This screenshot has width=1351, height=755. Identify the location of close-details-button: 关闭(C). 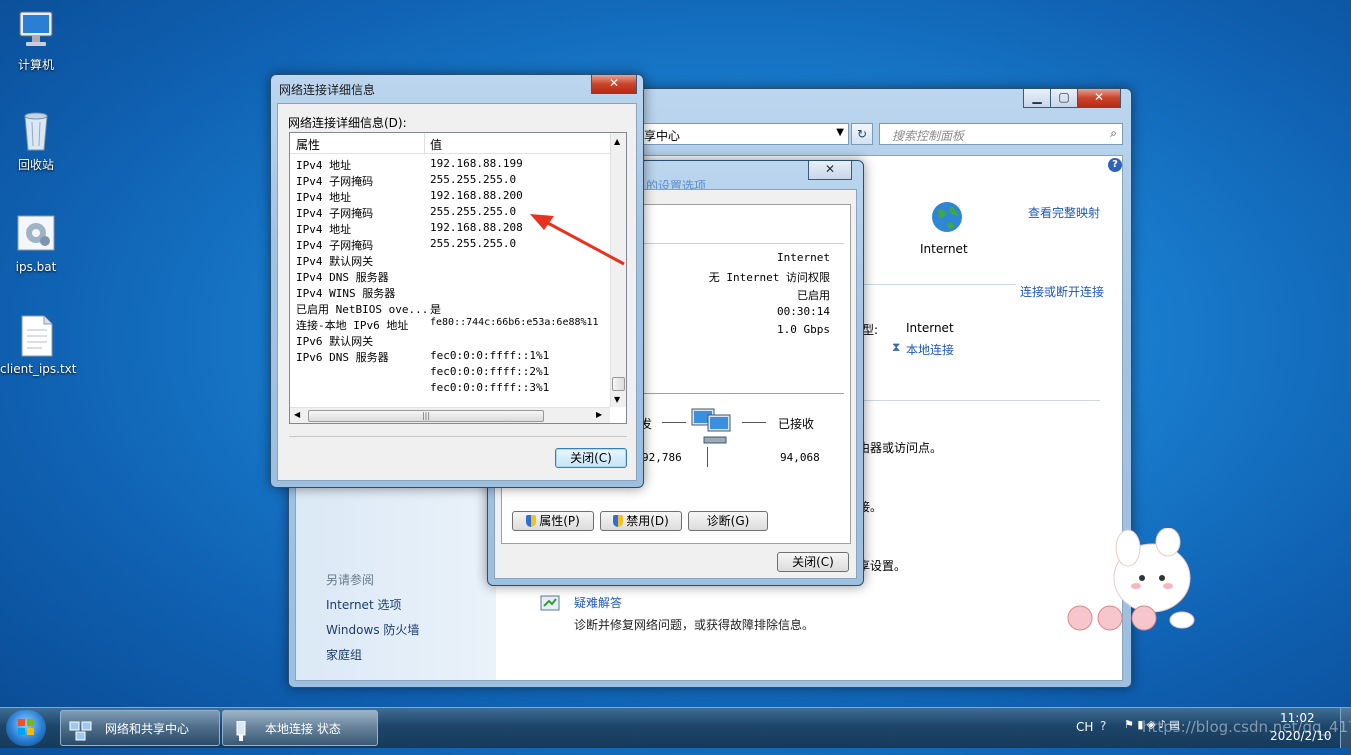
(591, 458).